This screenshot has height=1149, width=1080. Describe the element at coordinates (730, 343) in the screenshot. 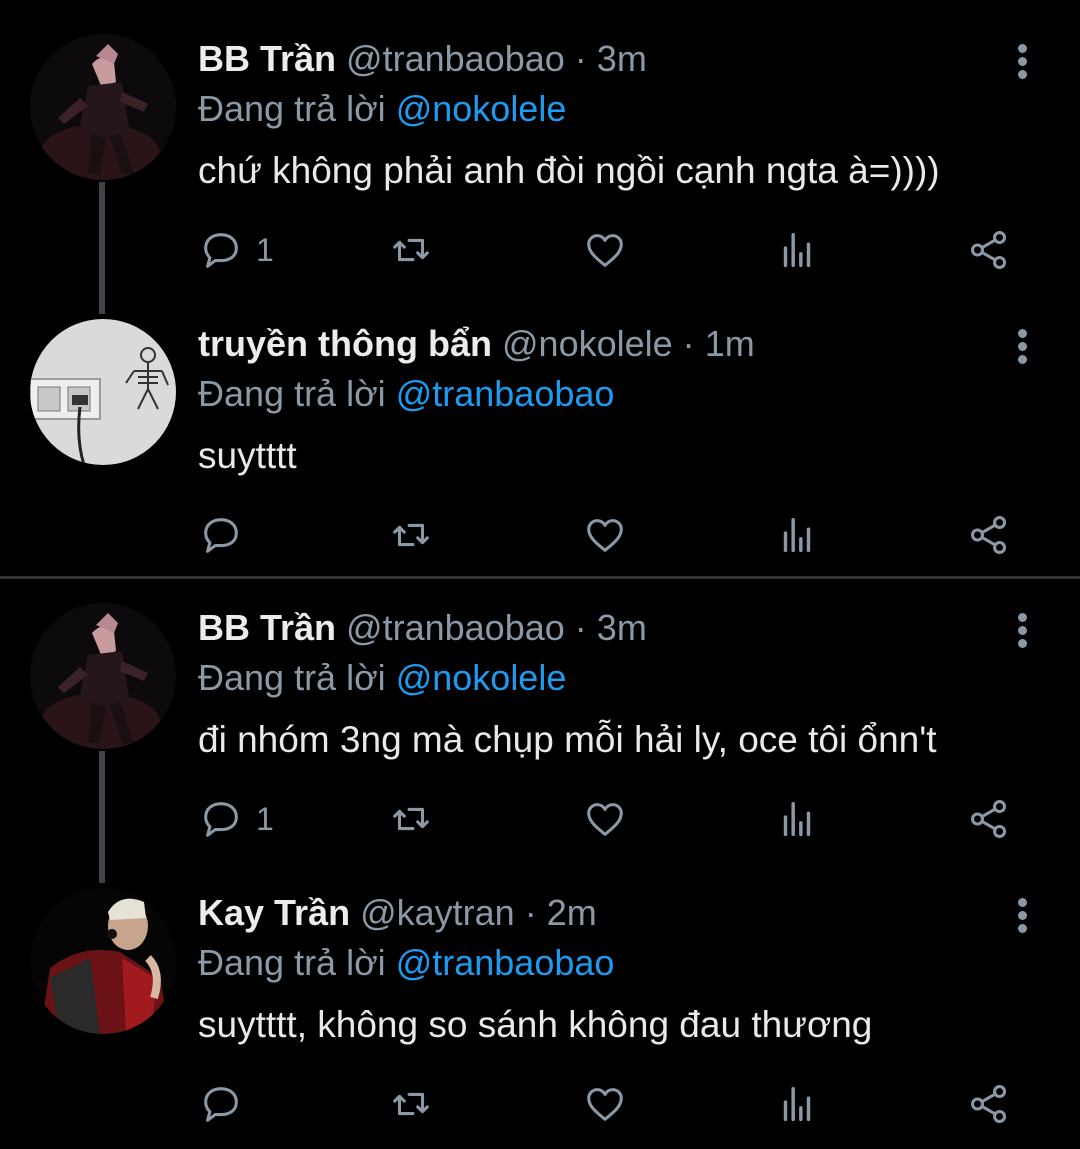

I see `timestamp: 1m` at that location.